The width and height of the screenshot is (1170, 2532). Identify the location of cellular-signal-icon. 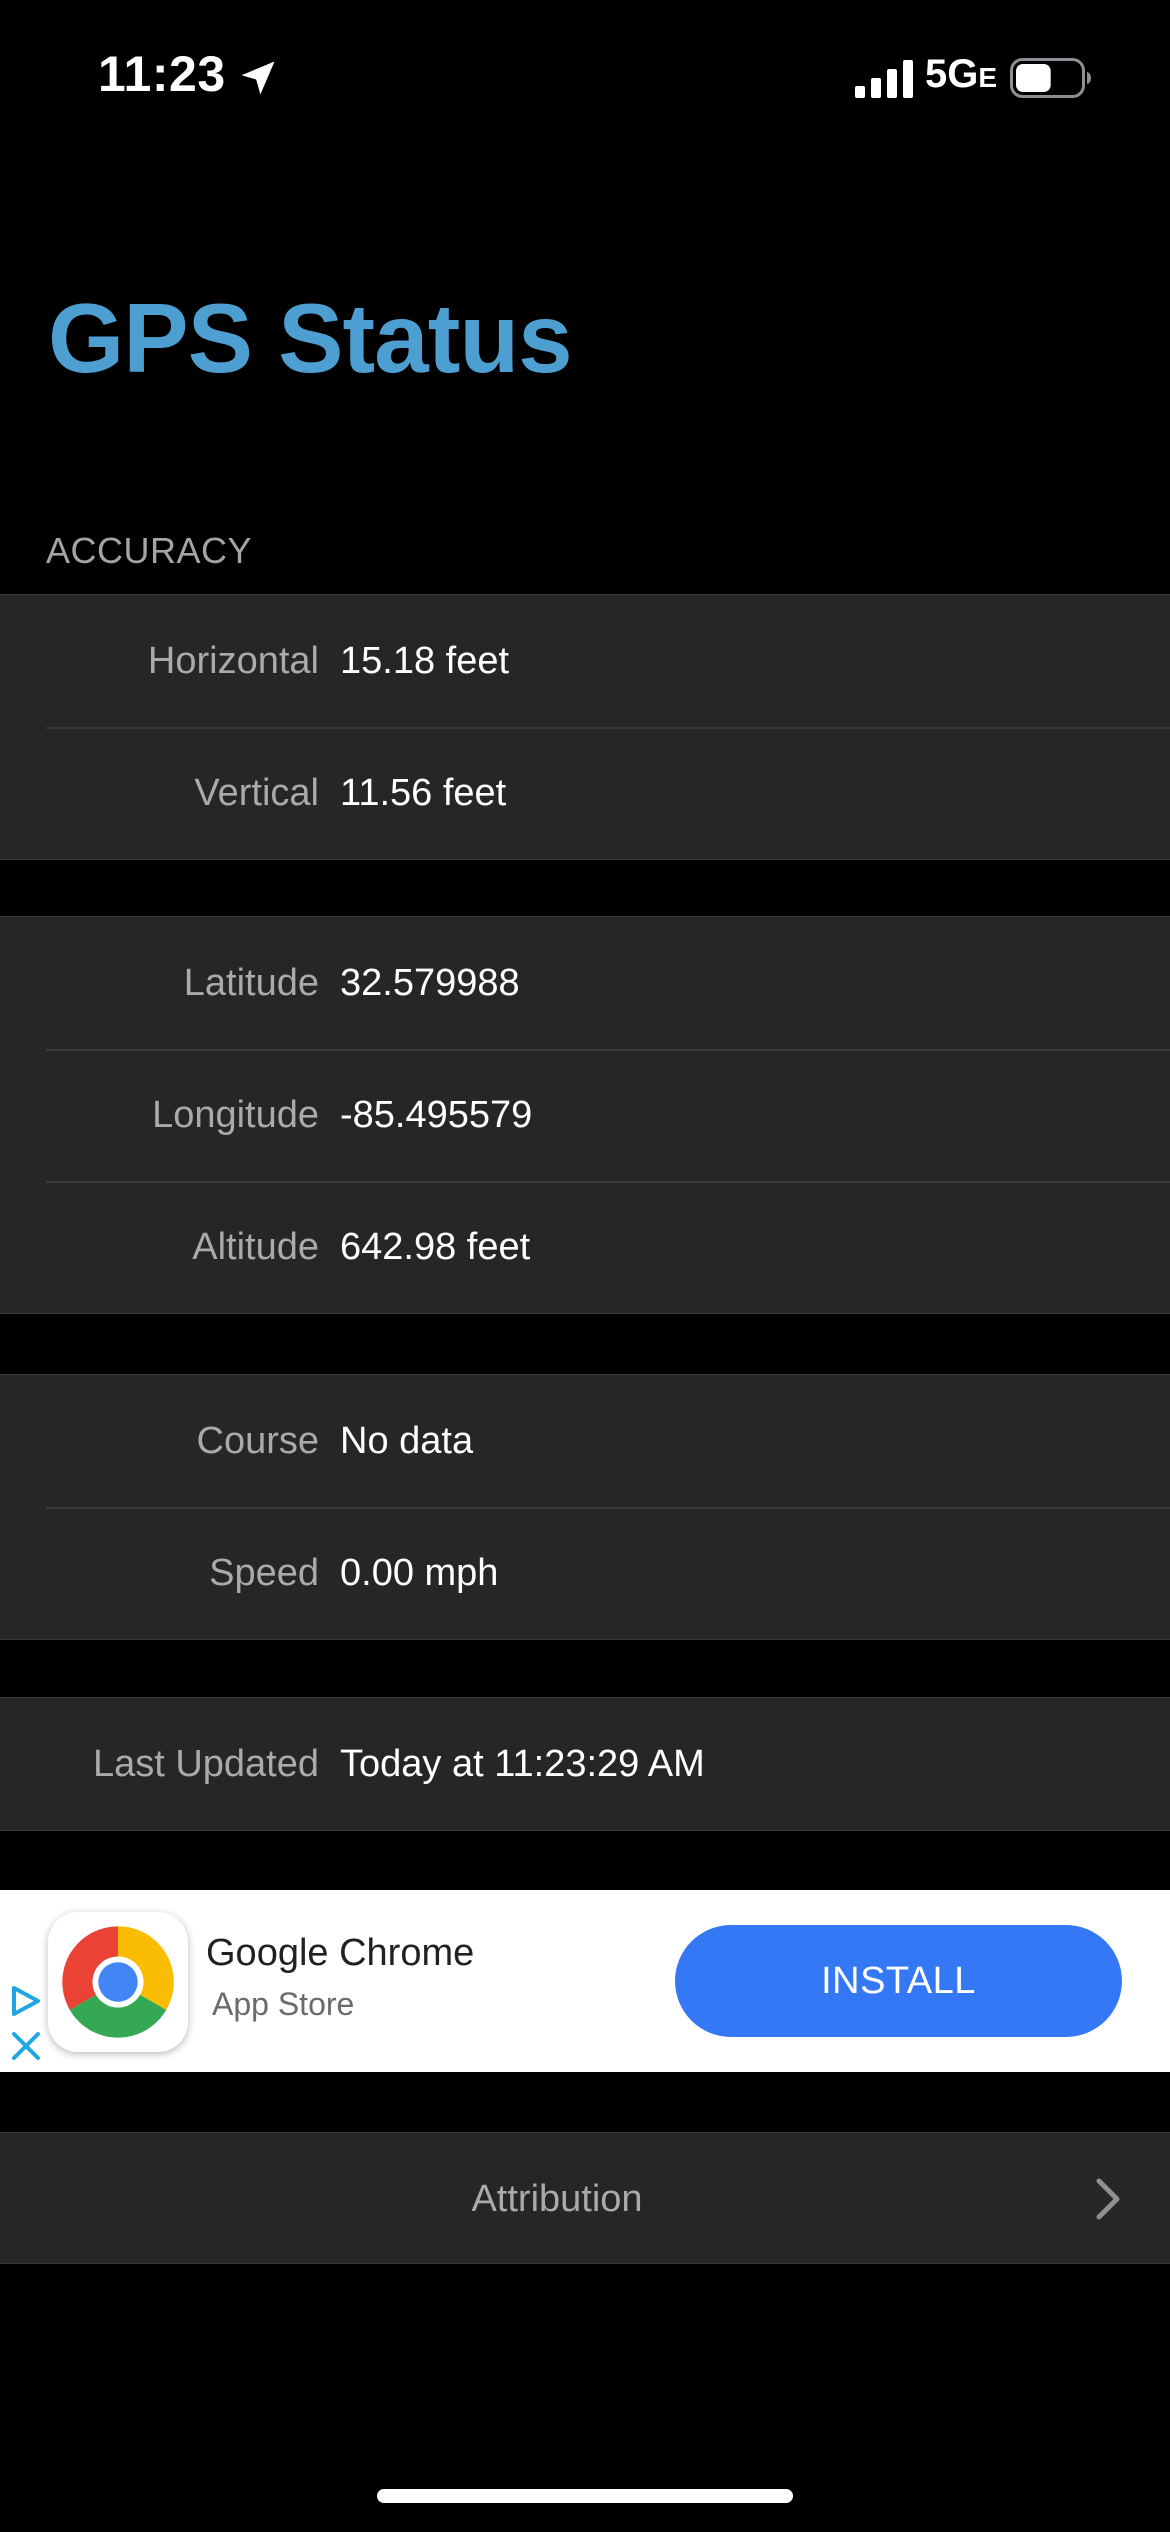
(884, 79).